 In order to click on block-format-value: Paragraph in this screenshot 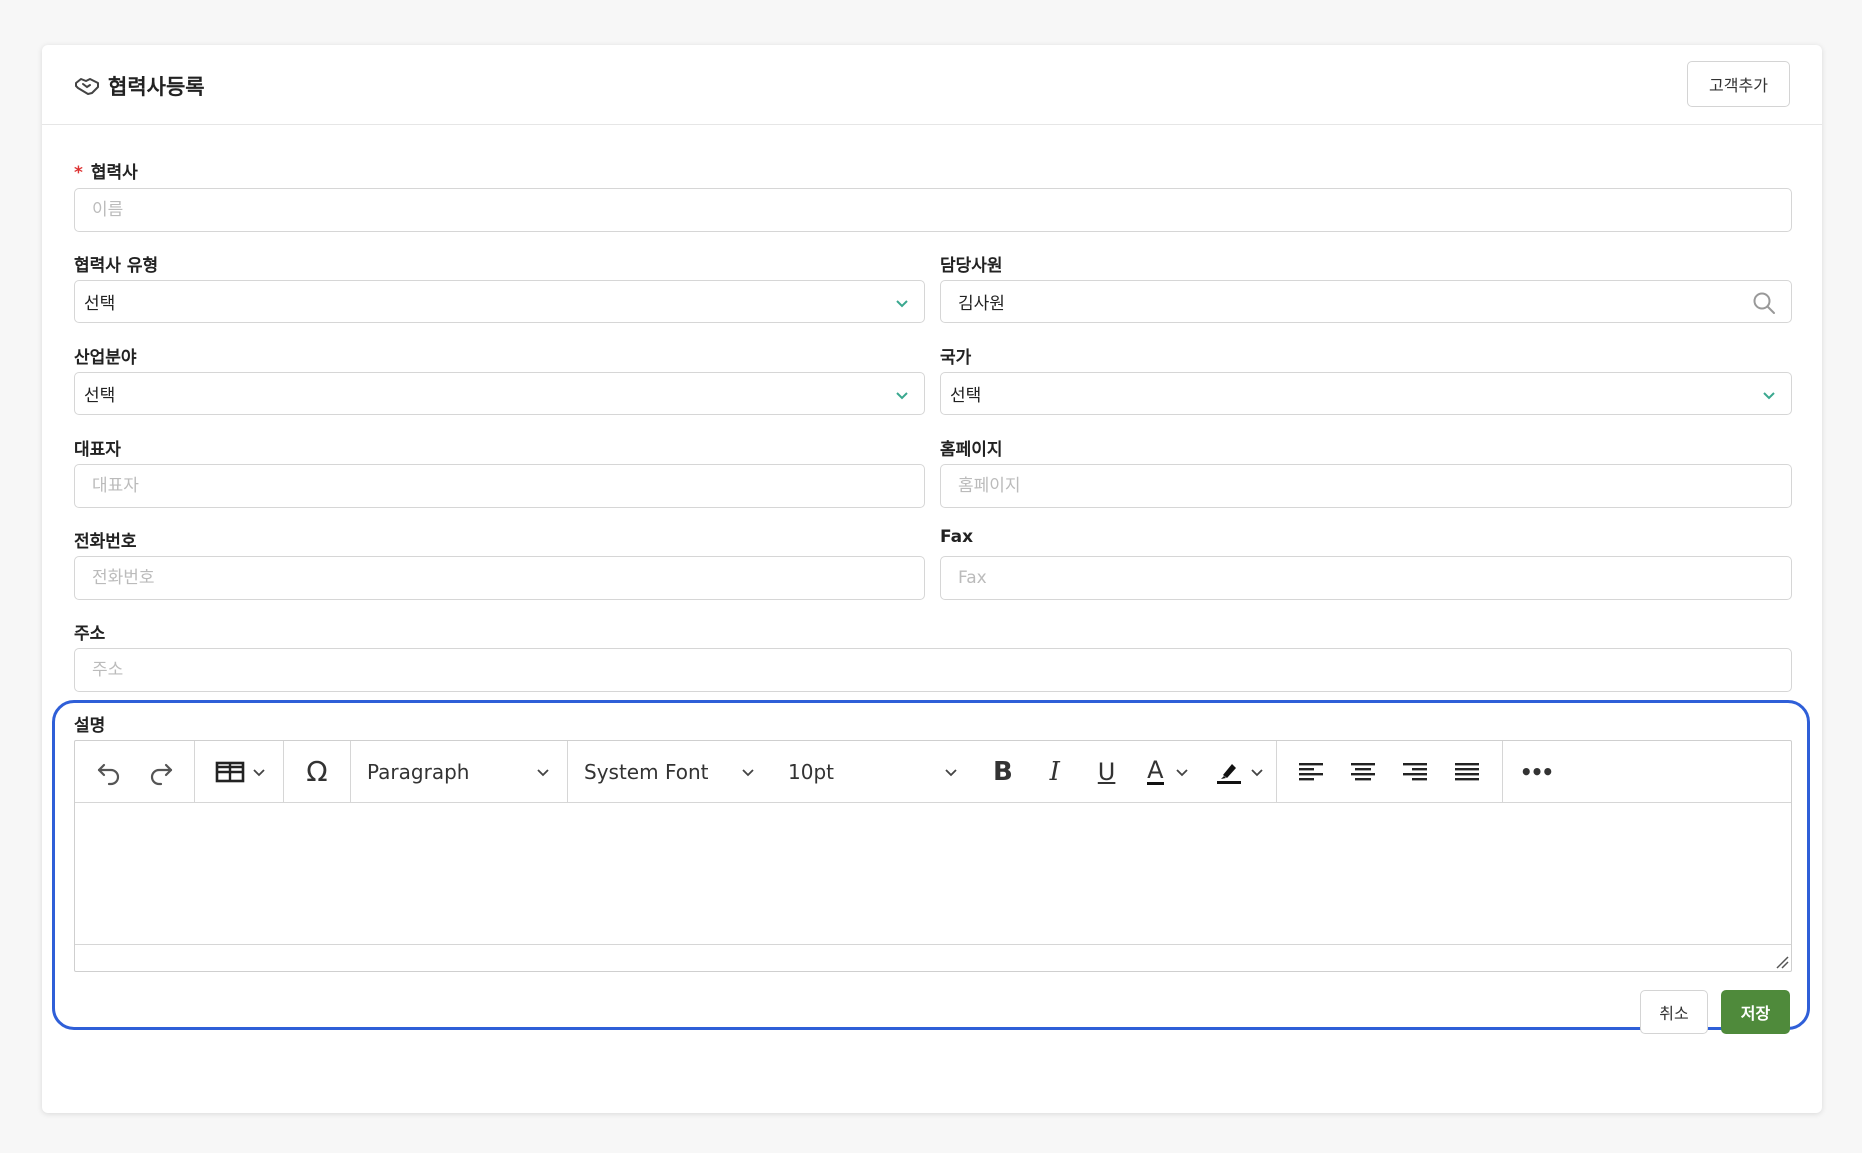, I will do `click(418, 771)`.